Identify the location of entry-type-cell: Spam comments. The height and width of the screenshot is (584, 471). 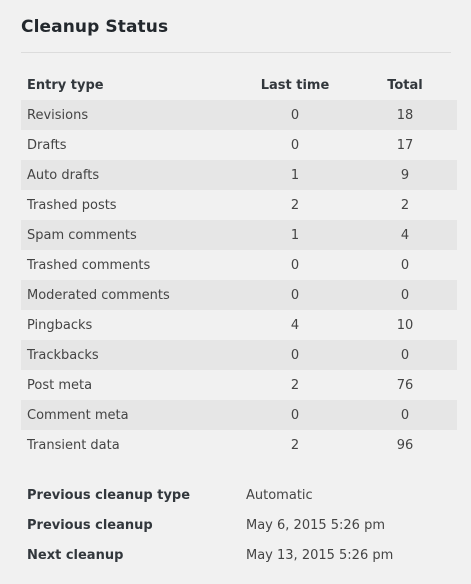
(82, 235).